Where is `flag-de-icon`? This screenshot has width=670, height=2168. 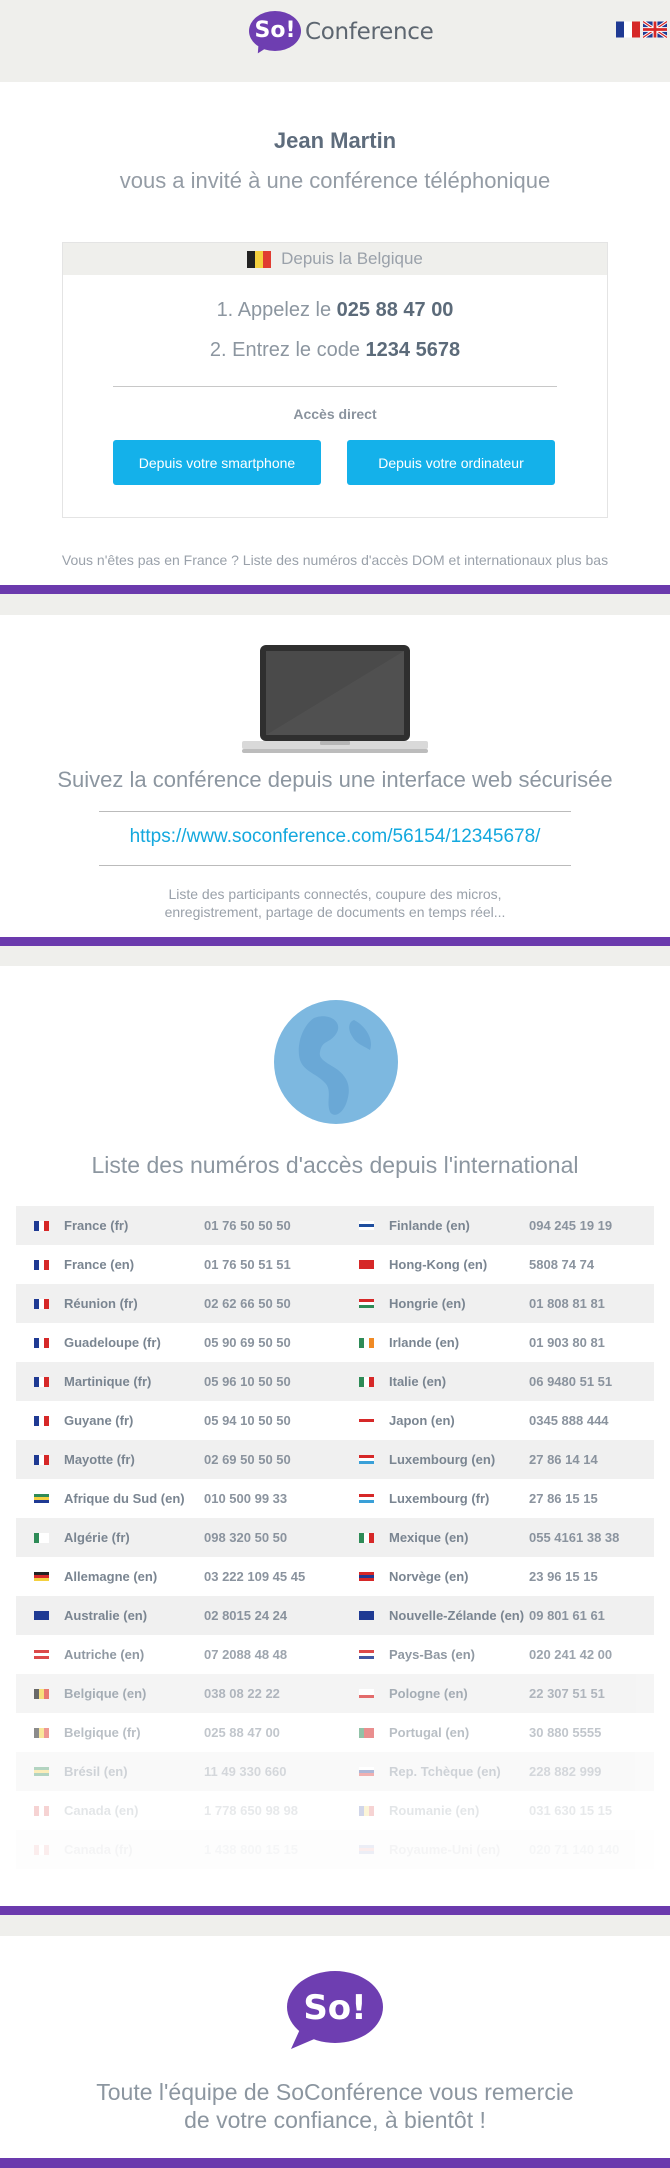
flag-de-icon is located at coordinates (41, 1576).